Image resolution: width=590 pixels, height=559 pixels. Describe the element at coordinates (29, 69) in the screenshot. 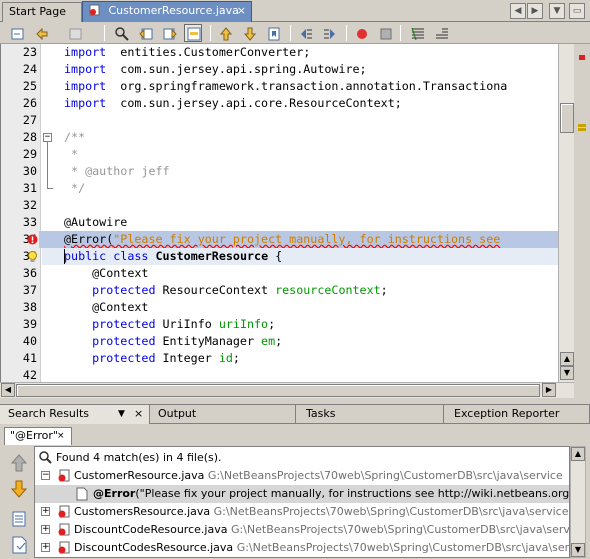

I see `line-number: 24` at that location.